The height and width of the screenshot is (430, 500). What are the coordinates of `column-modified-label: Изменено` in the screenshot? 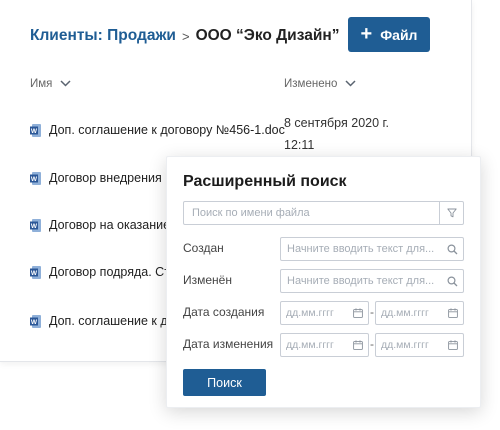 It's located at (311, 84).